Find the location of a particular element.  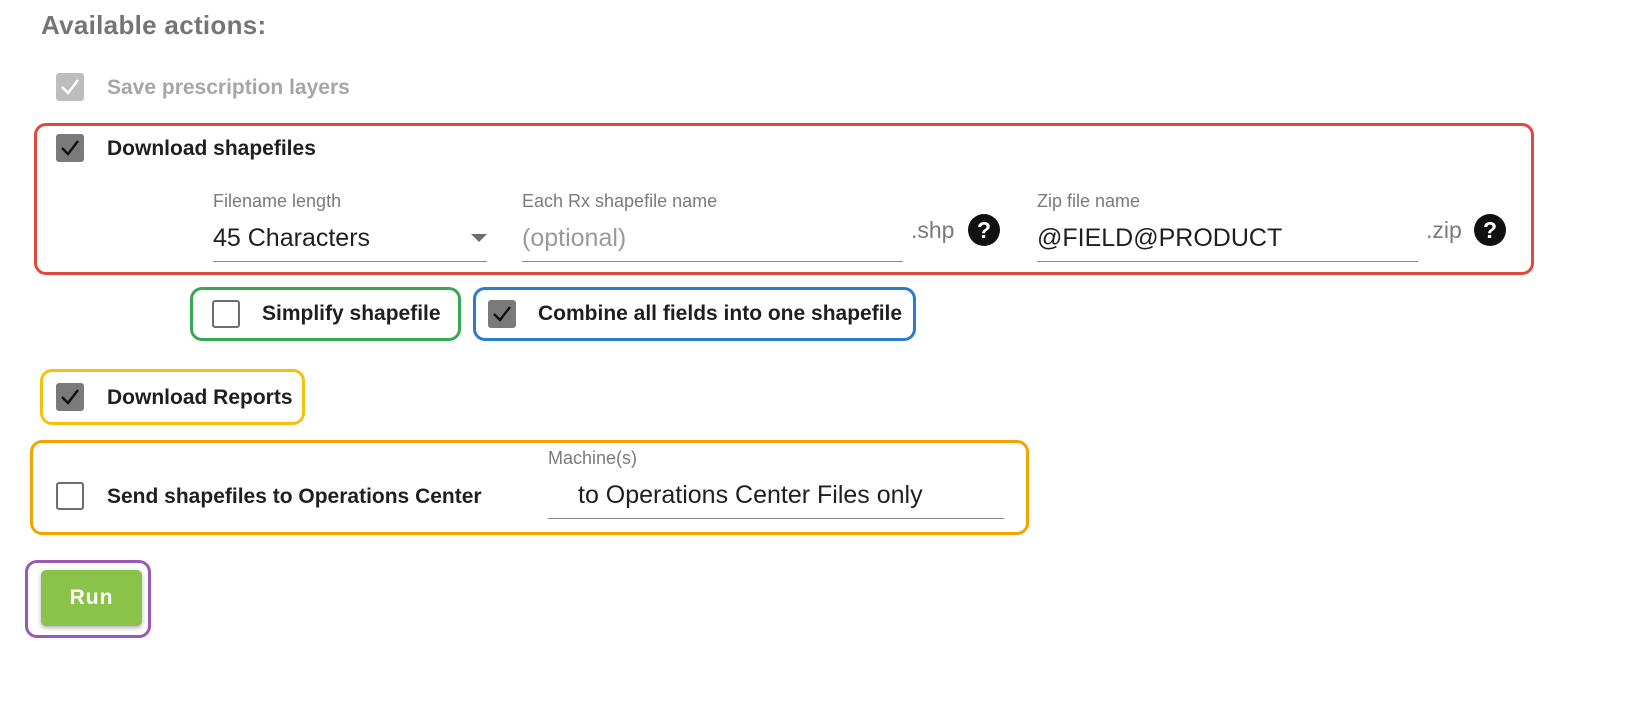

combine-fields-checkbox is located at coordinates (502, 314).